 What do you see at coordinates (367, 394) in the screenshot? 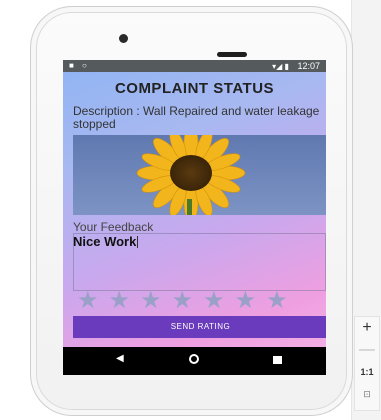
I see `zoom-fit-icon: ⊡` at bounding box center [367, 394].